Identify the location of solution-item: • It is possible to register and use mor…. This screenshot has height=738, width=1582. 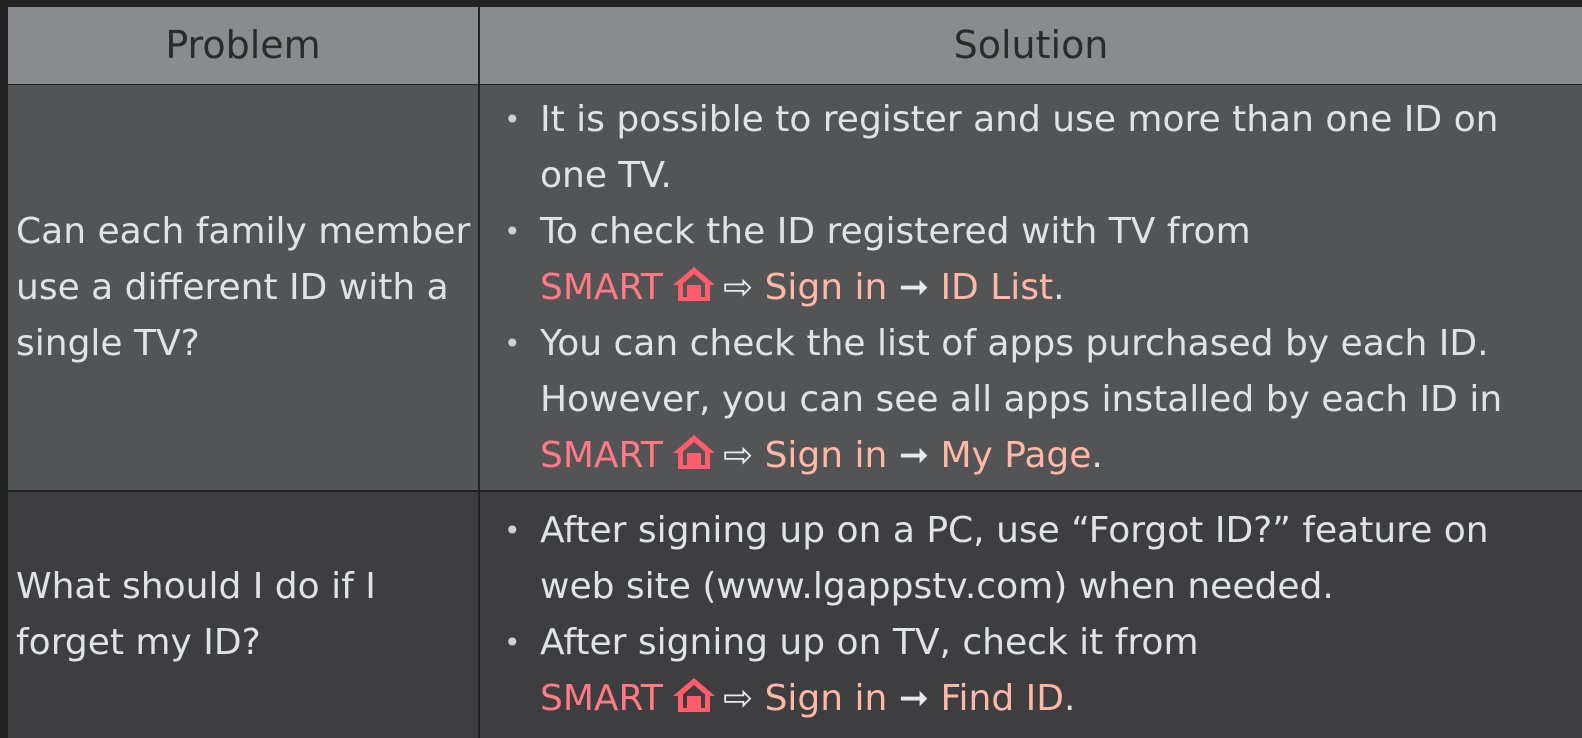
(1039, 148).